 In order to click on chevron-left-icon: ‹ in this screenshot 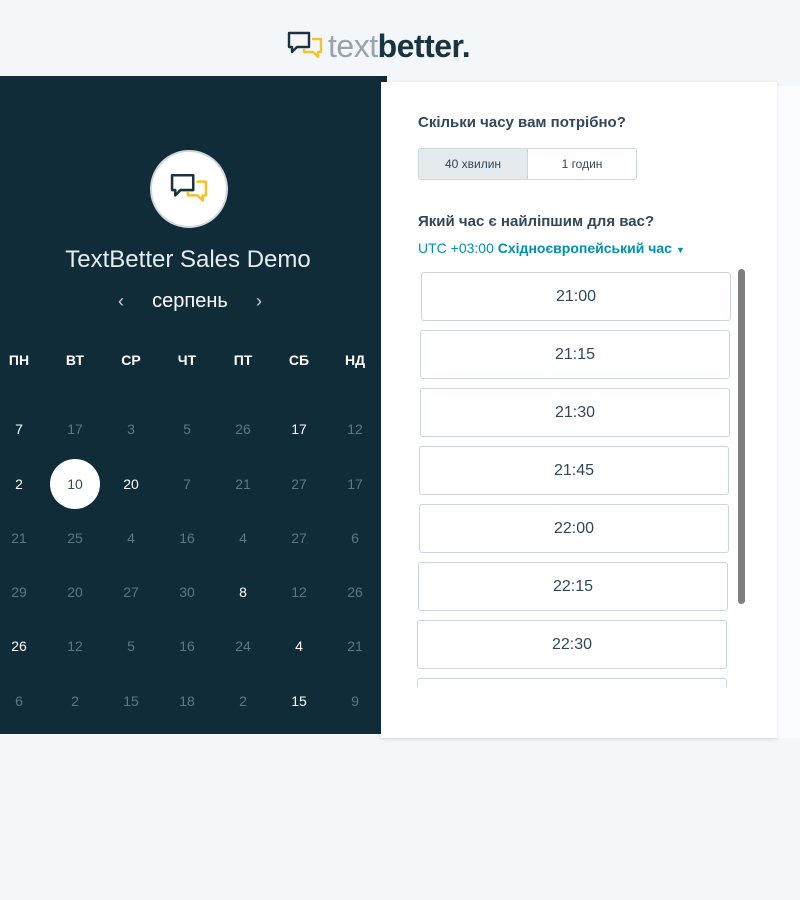, I will do `click(121, 301)`.